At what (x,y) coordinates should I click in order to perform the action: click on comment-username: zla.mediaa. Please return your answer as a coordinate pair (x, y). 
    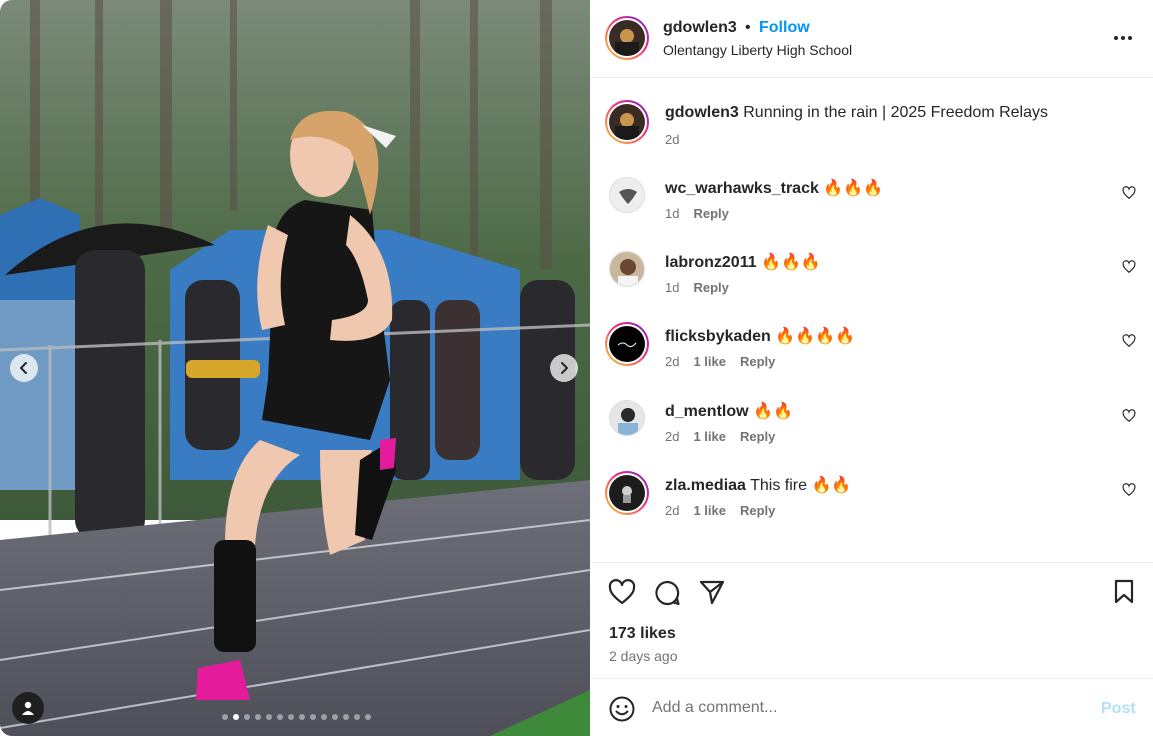
    Looking at the image, I should click on (705, 485).